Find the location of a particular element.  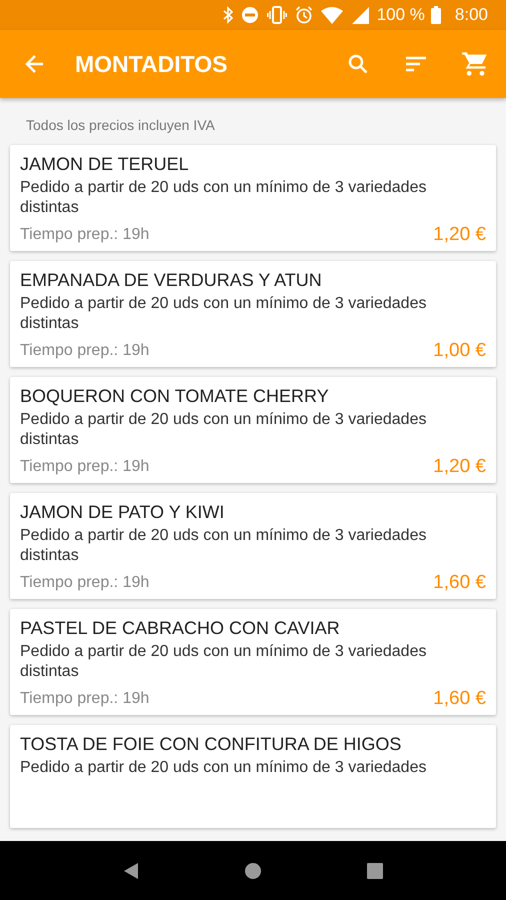

triangle-icon is located at coordinates (131, 870).